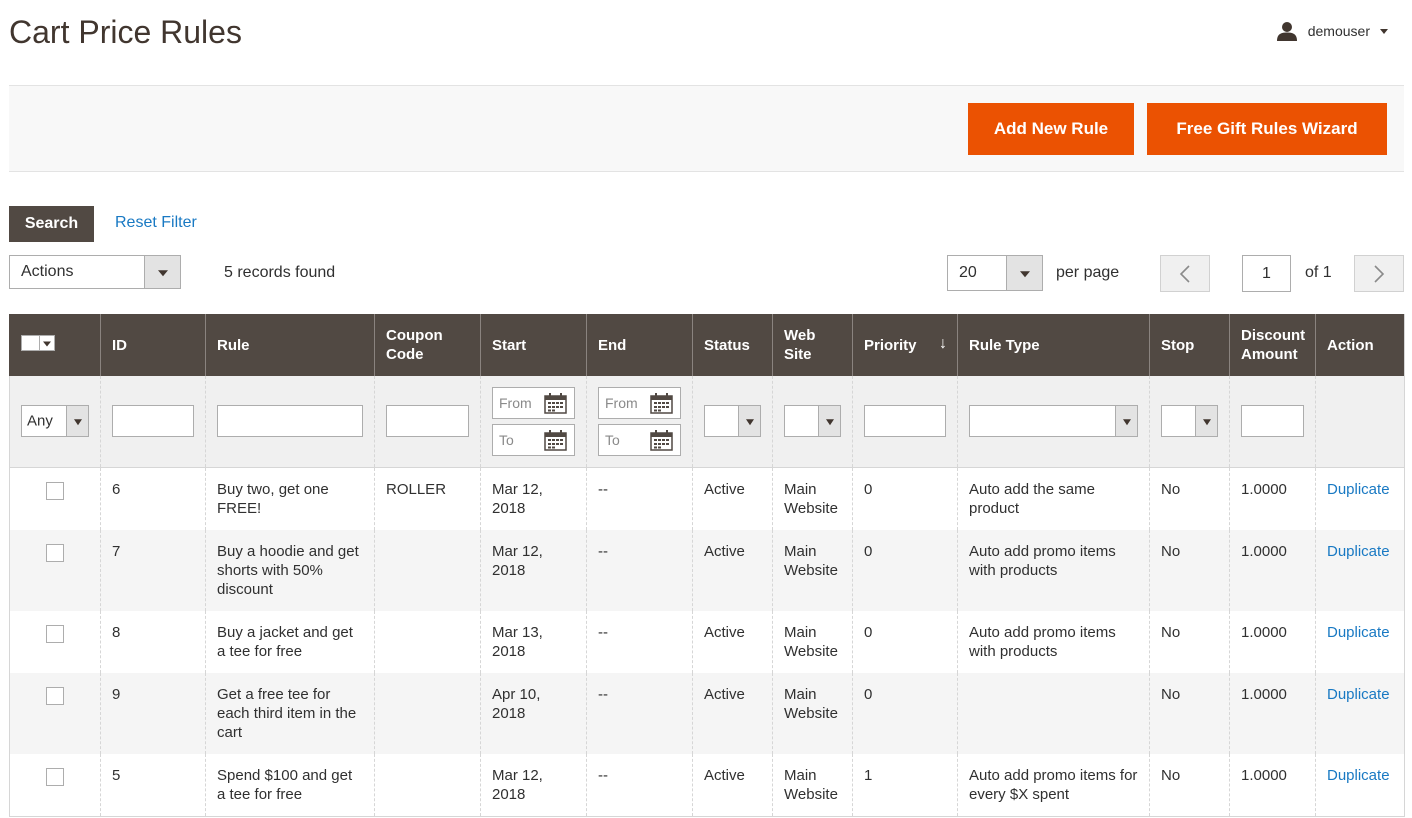 Image resolution: width=1412 pixels, height=818 pixels. What do you see at coordinates (156, 223) in the screenshot?
I see `reset-filter-link: Reset Filter` at bounding box center [156, 223].